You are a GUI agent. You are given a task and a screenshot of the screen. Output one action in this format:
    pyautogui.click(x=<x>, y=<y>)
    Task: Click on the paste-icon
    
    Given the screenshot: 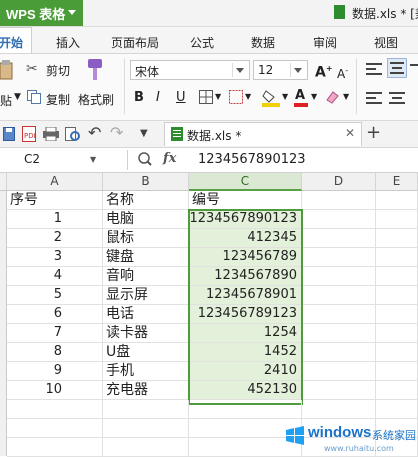 What is the action you would take?
    pyautogui.click(x=7, y=71)
    